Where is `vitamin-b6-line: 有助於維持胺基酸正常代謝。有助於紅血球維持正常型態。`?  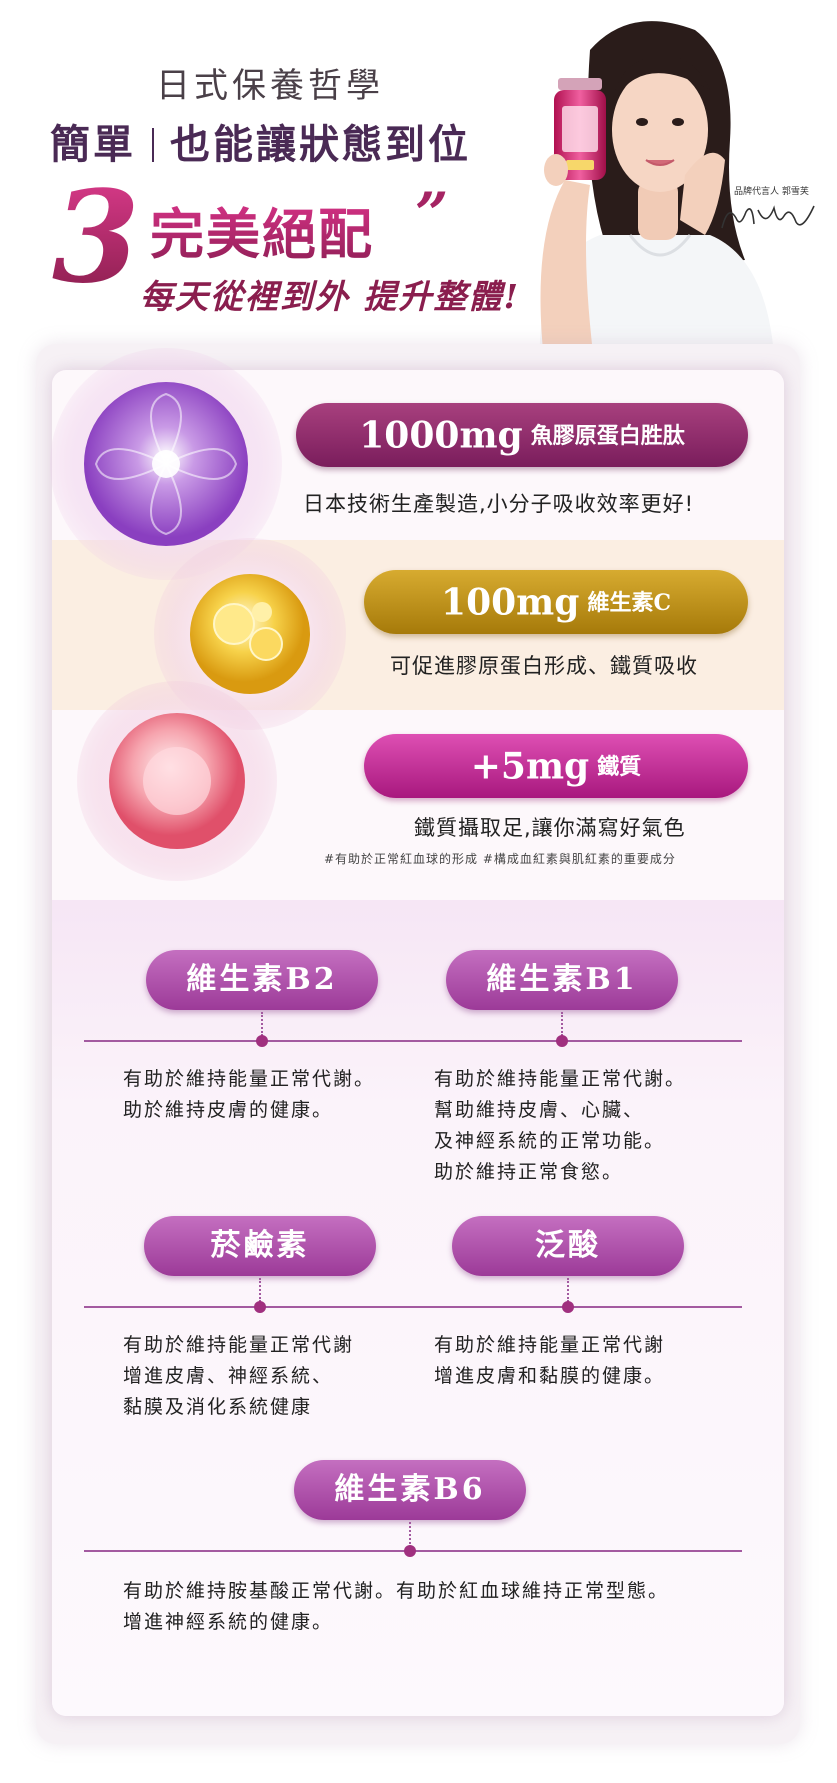 vitamin-b6-line: 有助於維持胺基酸正常代謝。有助於紅血球維持正常型態。 is located at coordinates (396, 1591).